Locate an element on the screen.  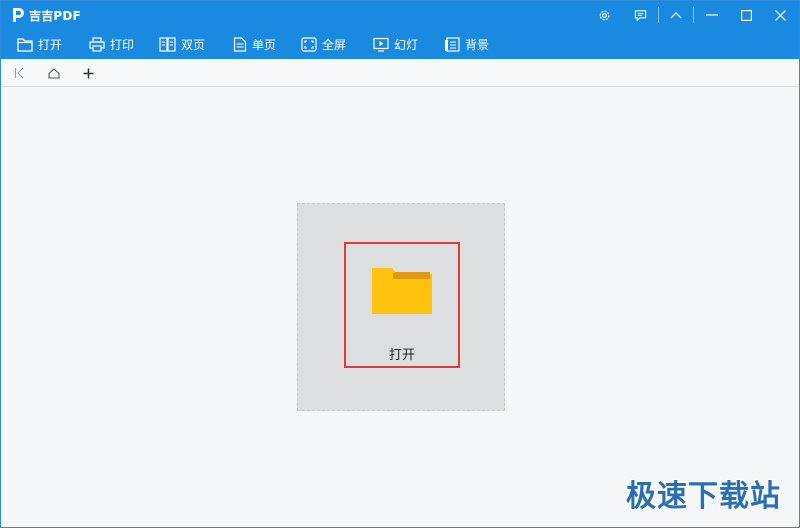
single-page-icon is located at coordinates (240, 44).